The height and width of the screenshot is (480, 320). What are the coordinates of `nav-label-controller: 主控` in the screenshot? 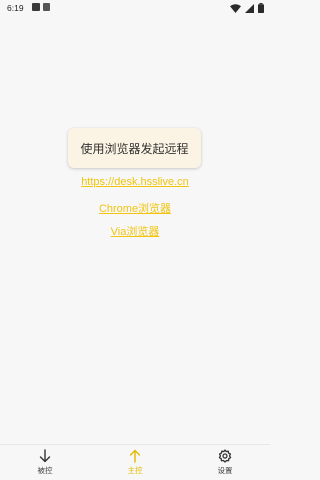 It's located at (135, 470).